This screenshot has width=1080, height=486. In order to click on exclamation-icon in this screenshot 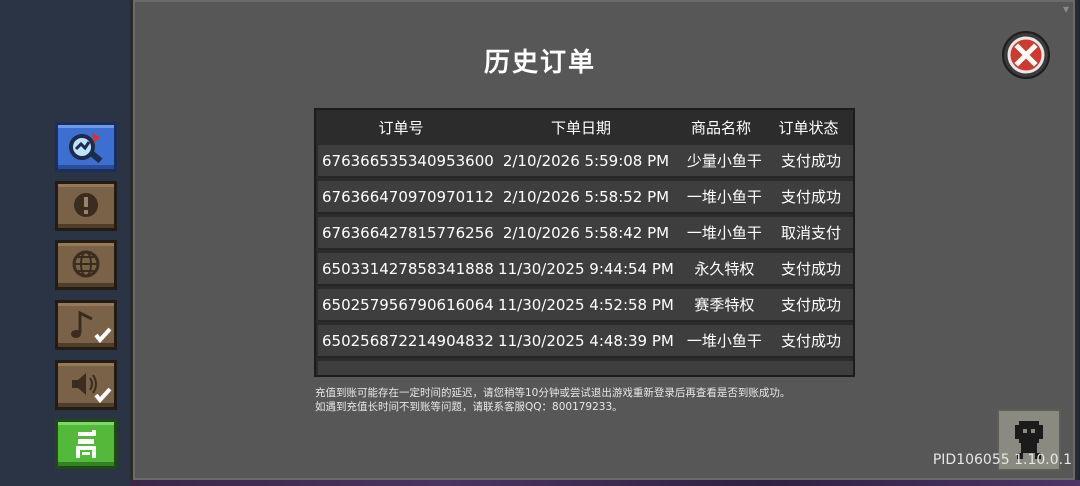, I will do `click(86, 205)`.